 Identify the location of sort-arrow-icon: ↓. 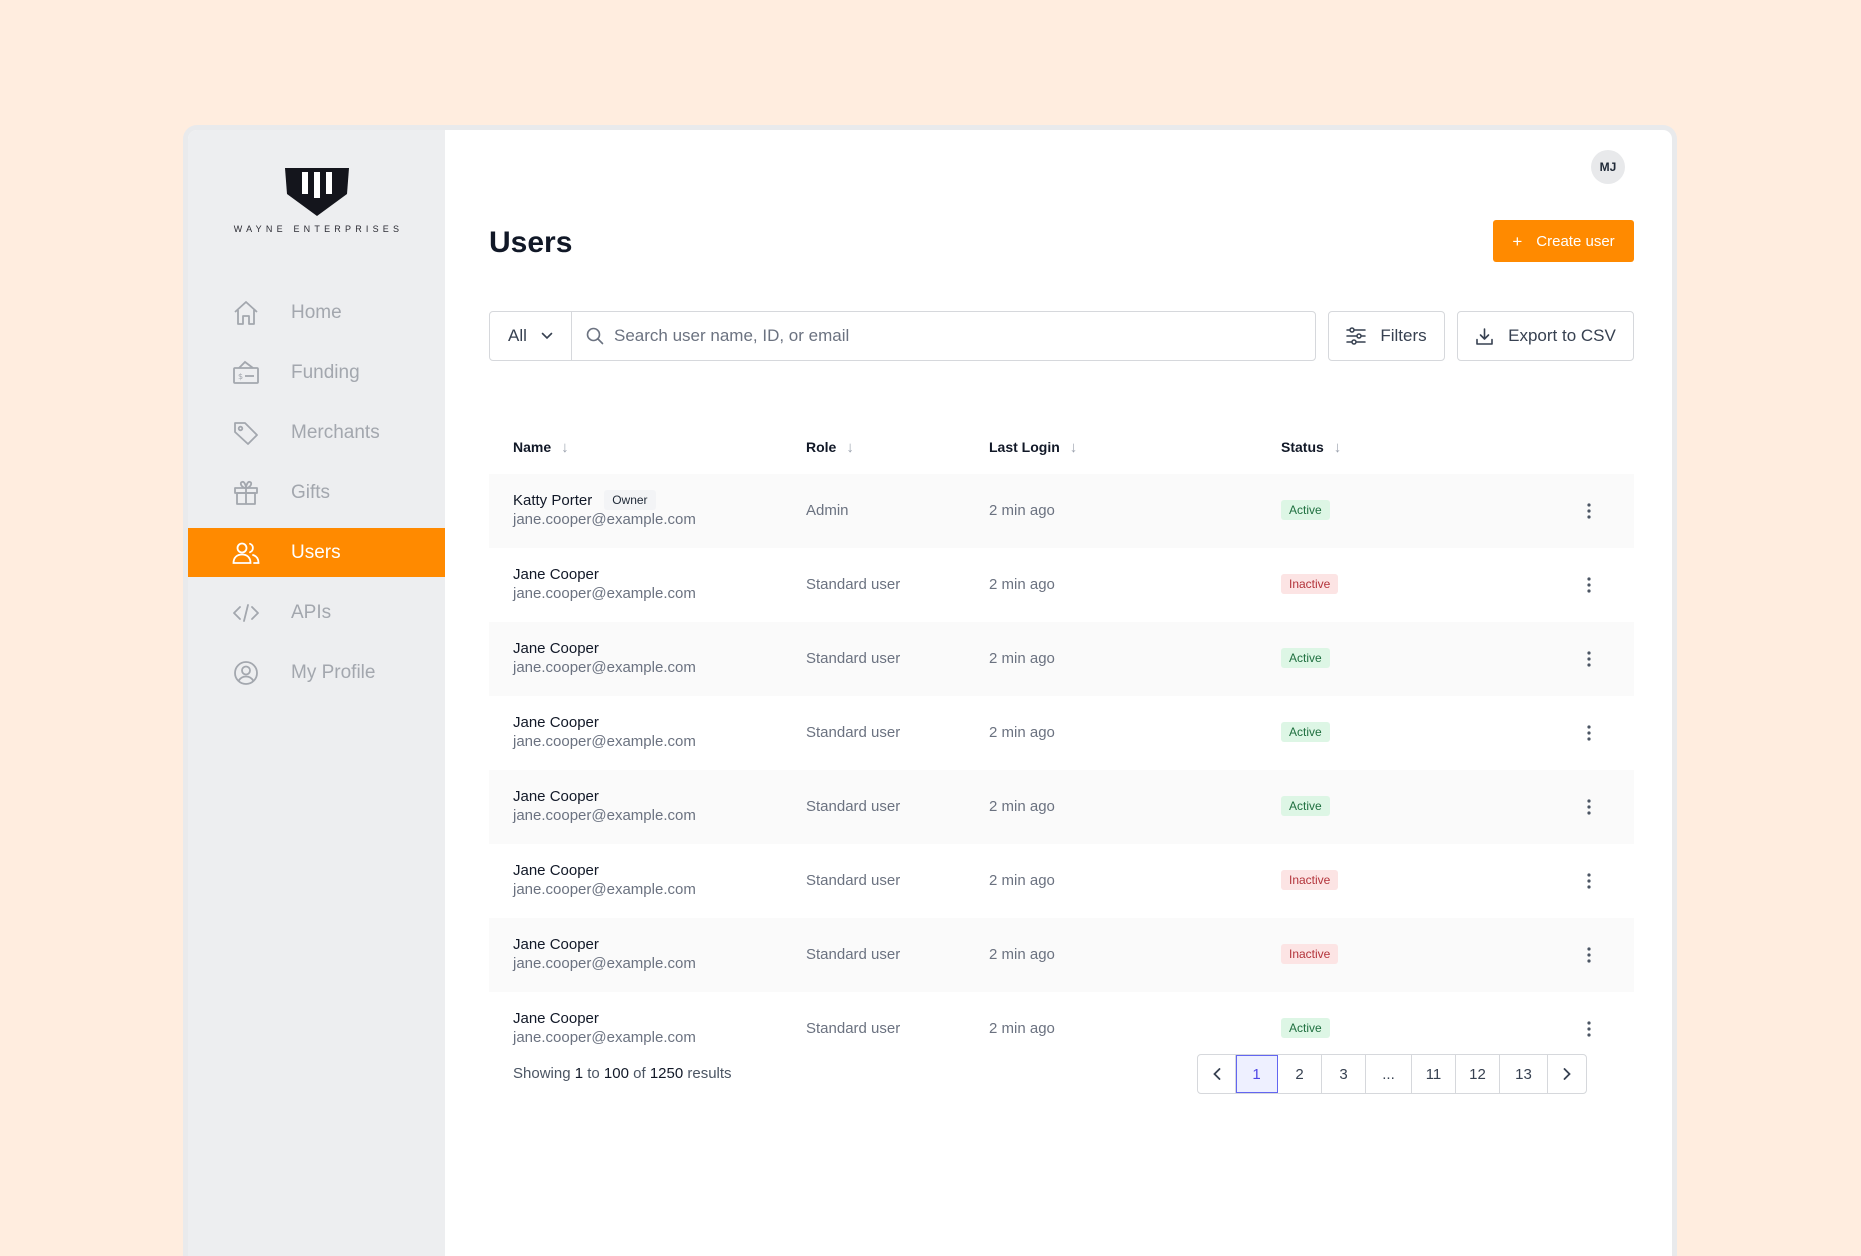
(1337, 447).